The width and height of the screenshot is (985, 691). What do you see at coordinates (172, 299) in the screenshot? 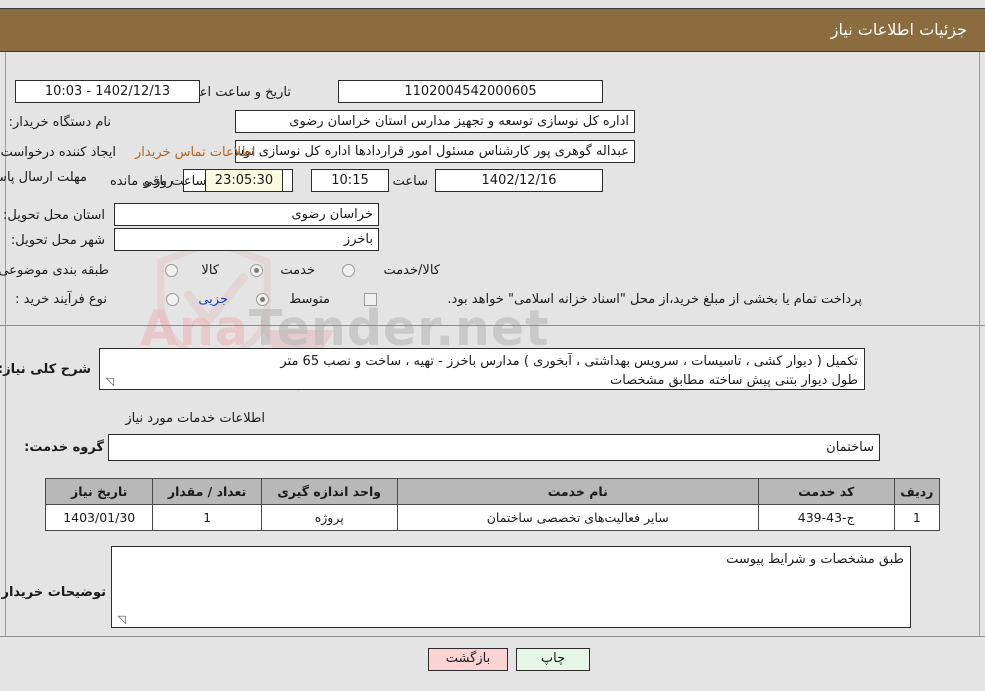
I see `radio-process-jozei` at bounding box center [172, 299].